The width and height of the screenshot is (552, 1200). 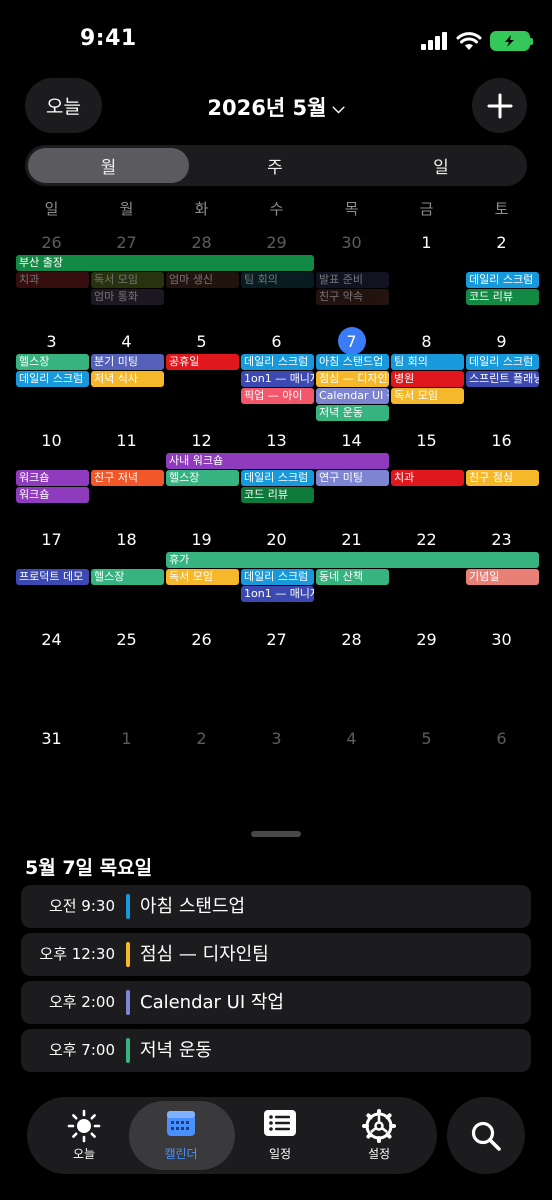 What do you see at coordinates (276, 906) in the screenshot?
I see `agenda-item: 오전 9:30 아침 스탠드업` at bounding box center [276, 906].